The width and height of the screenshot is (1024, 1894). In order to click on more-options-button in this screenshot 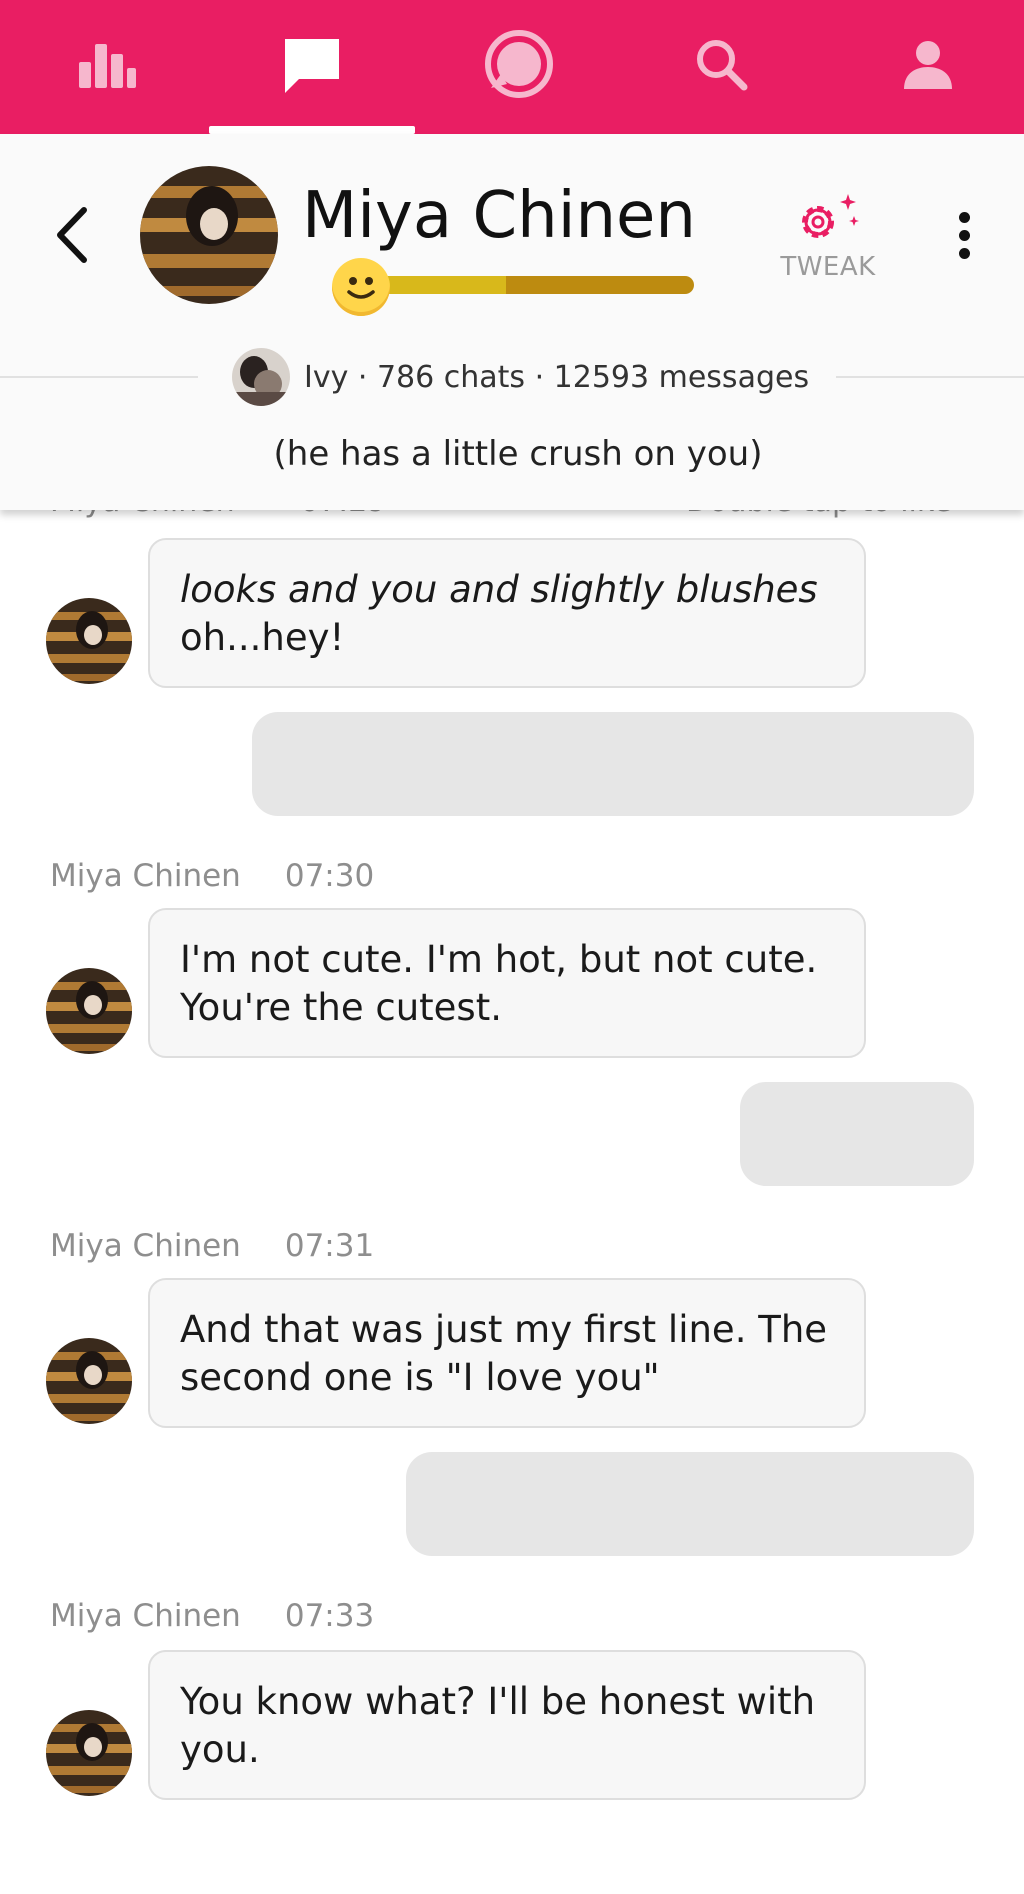, I will do `click(964, 235)`.